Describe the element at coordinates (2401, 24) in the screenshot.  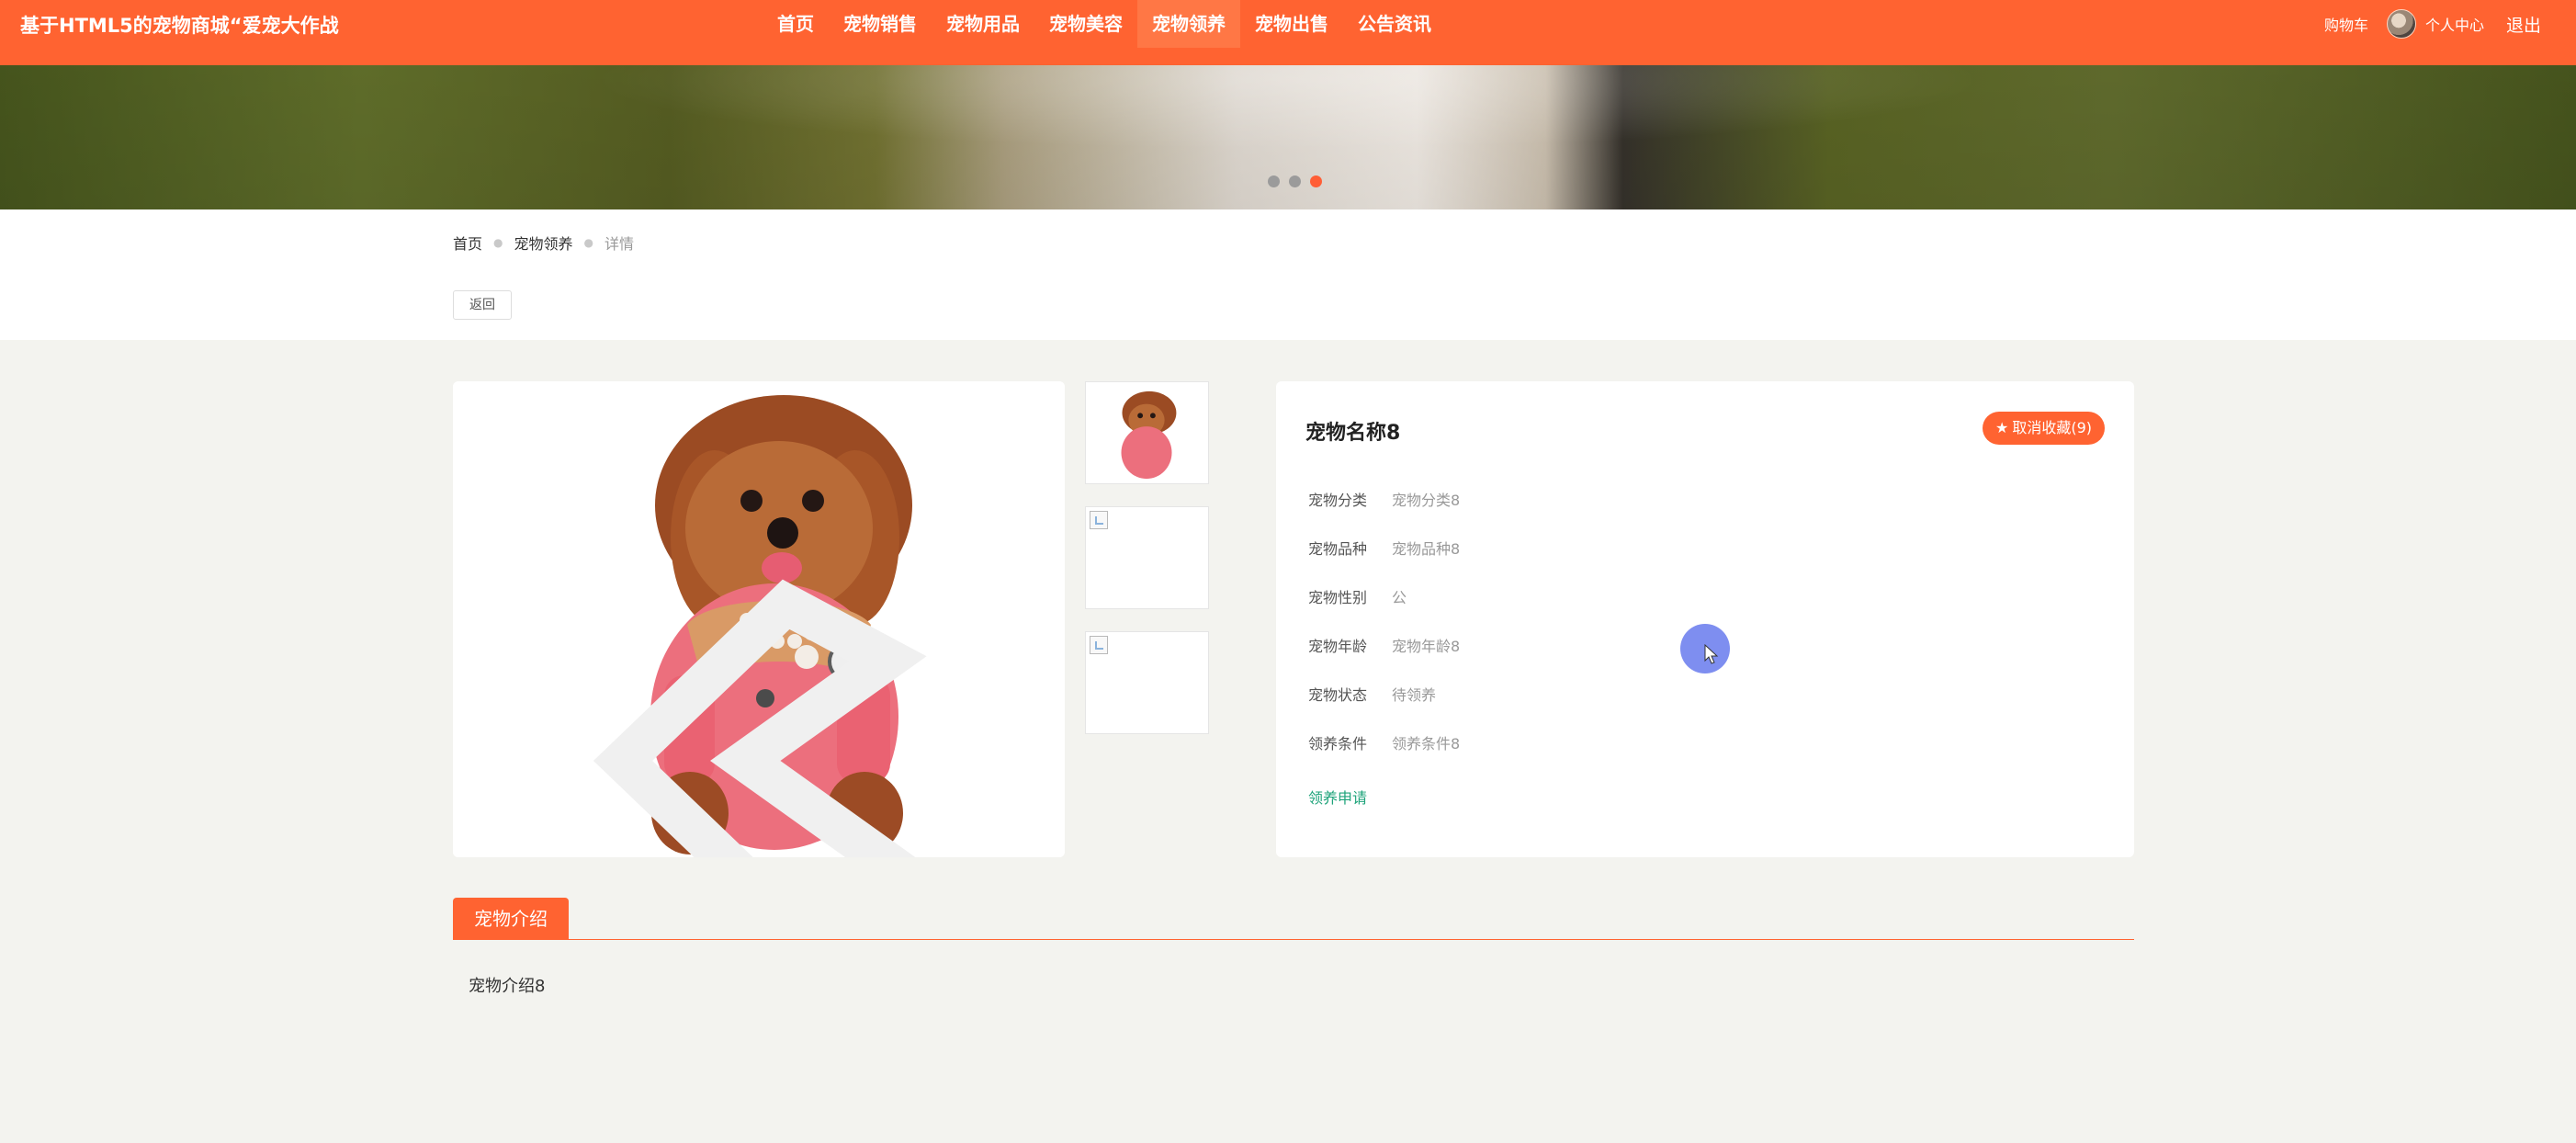
I see `avatar` at that location.